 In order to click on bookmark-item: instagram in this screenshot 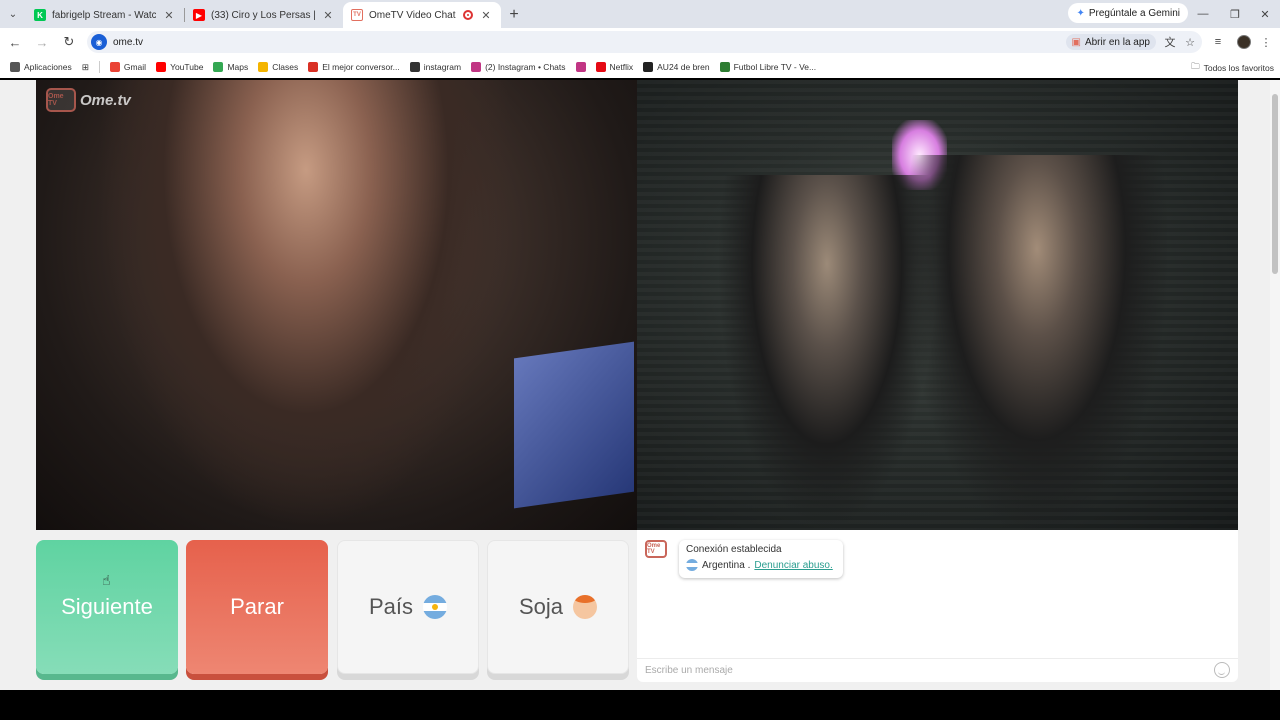, I will do `click(435, 67)`.